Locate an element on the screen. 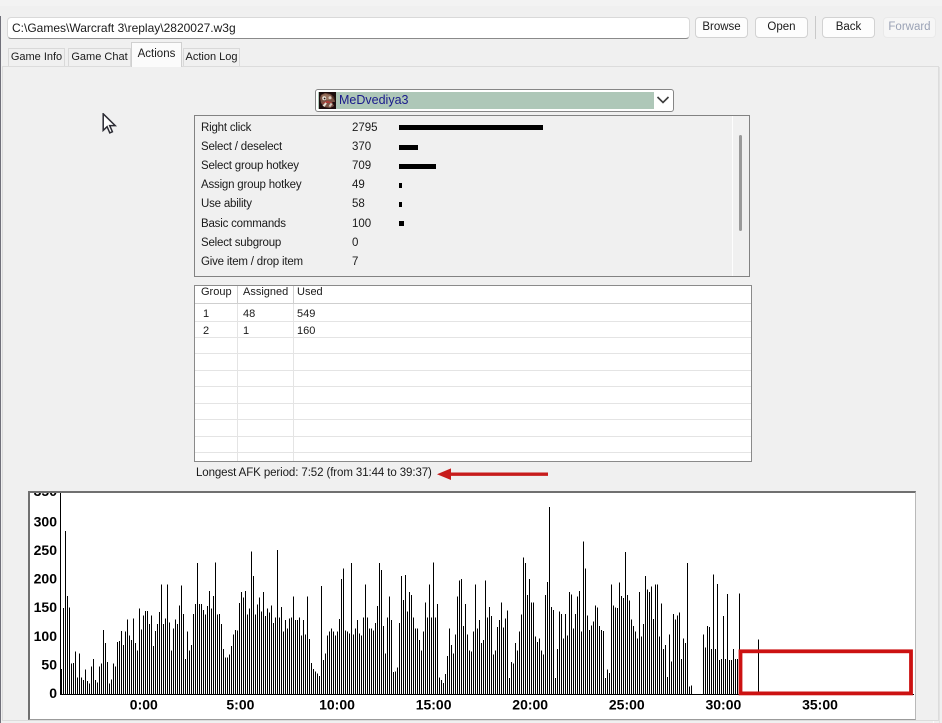  svg-text: 250 is located at coordinates (46, 550).